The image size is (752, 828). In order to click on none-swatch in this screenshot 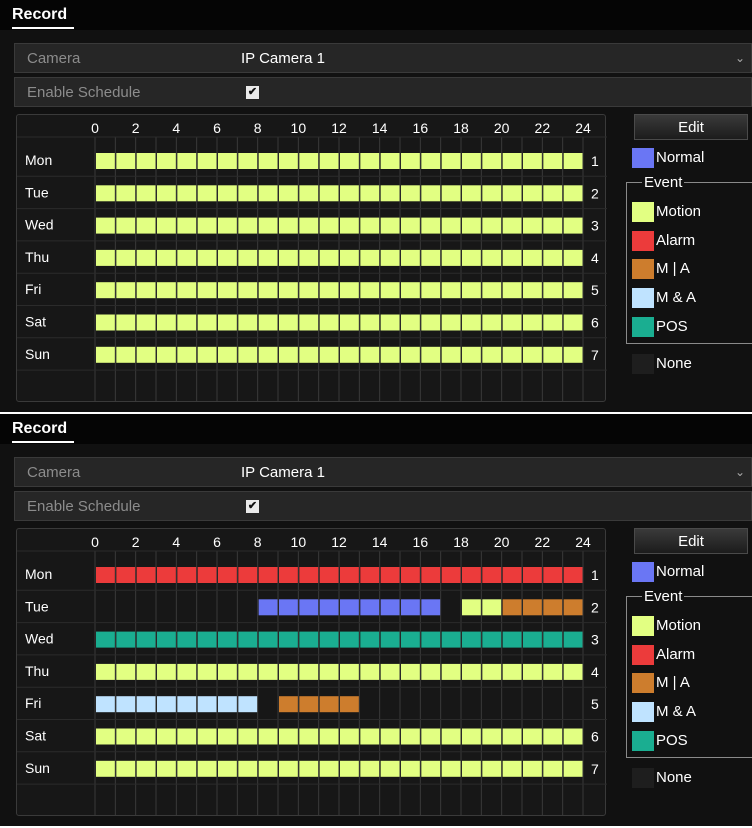, I will do `click(643, 778)`.